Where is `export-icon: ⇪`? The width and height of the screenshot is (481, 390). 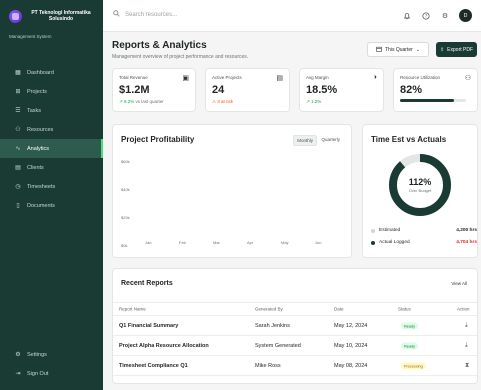 export-icon: ⇪ is located at coordinates (442, 49).